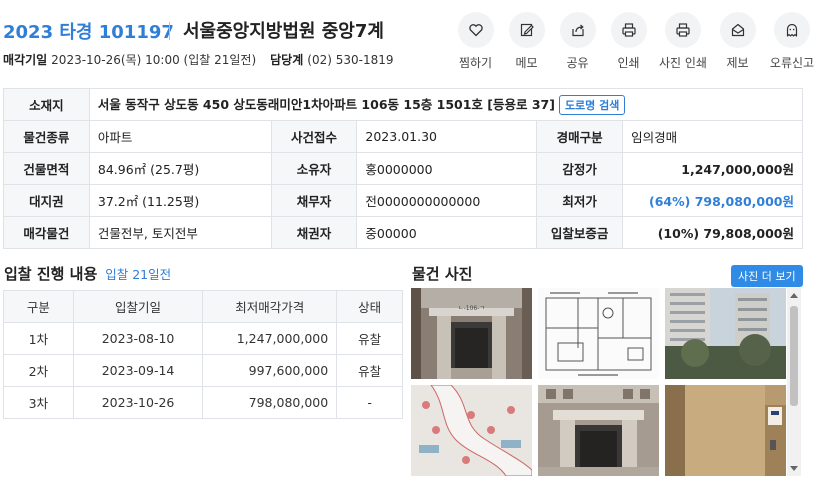 The height and width of the screenshot is (490, 824). Describe the element at coordinates (350, 60) in the screenshot. I see `dept-phone: (02) 530-1819` at that location.